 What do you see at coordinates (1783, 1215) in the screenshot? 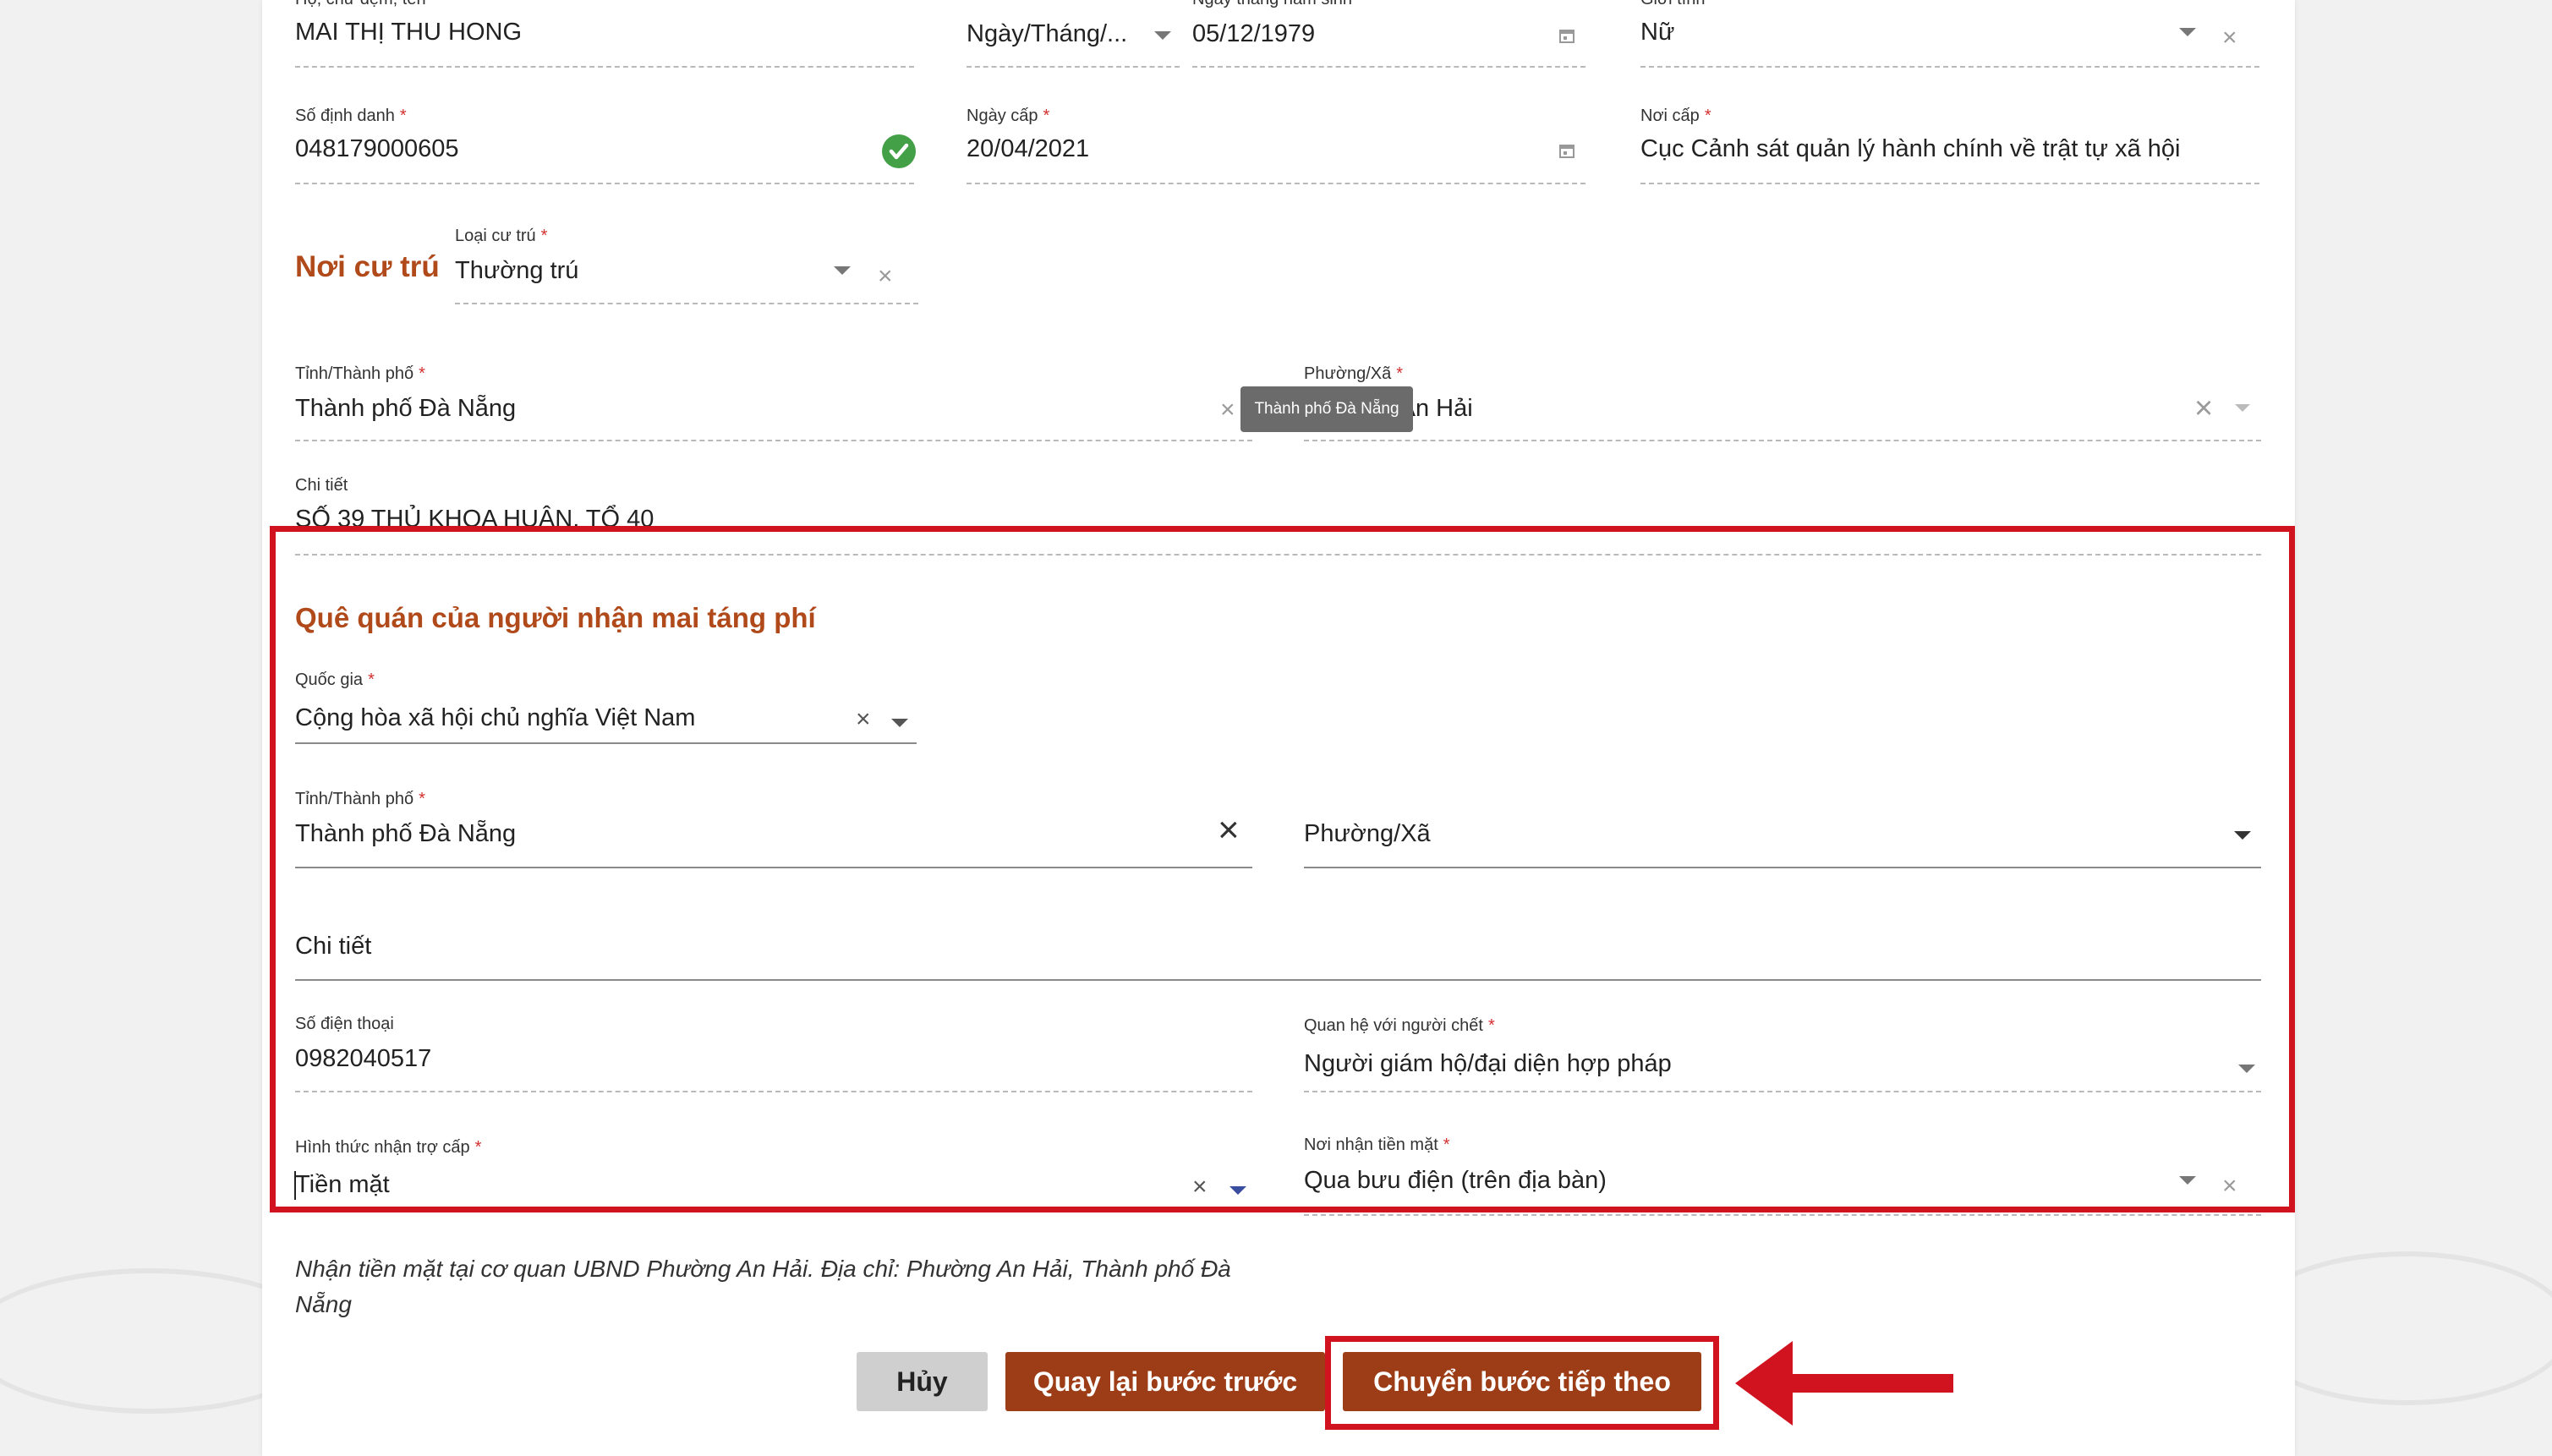
I see `receive-place-underline` at bounding box center [1783, 1215].